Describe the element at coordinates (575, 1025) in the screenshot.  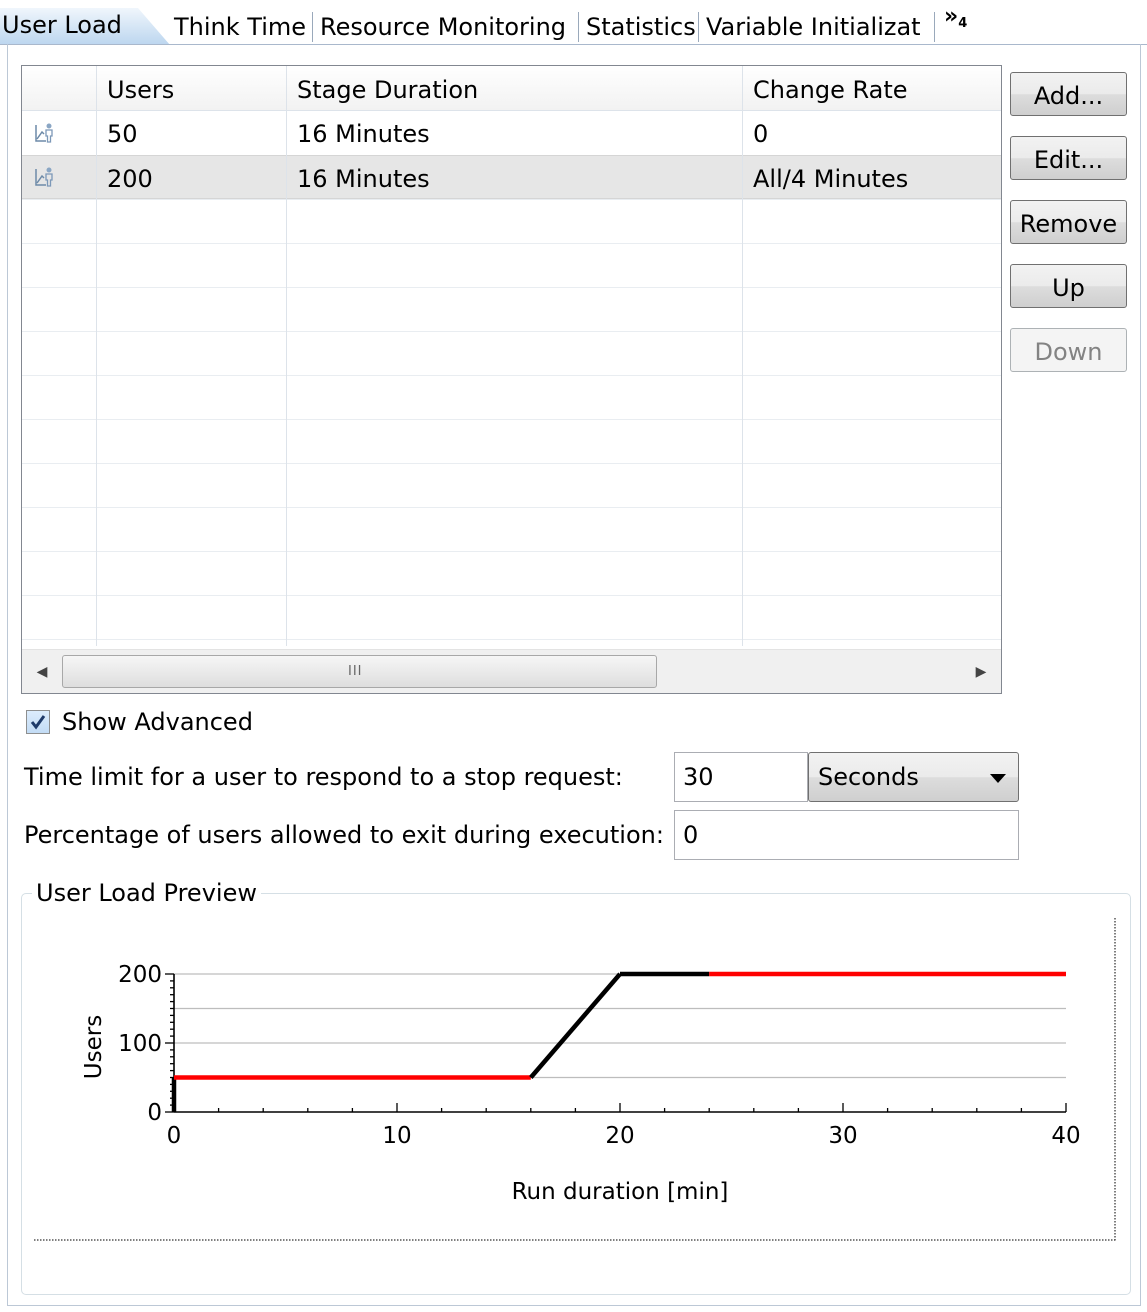
I see `series-segment` at that location.